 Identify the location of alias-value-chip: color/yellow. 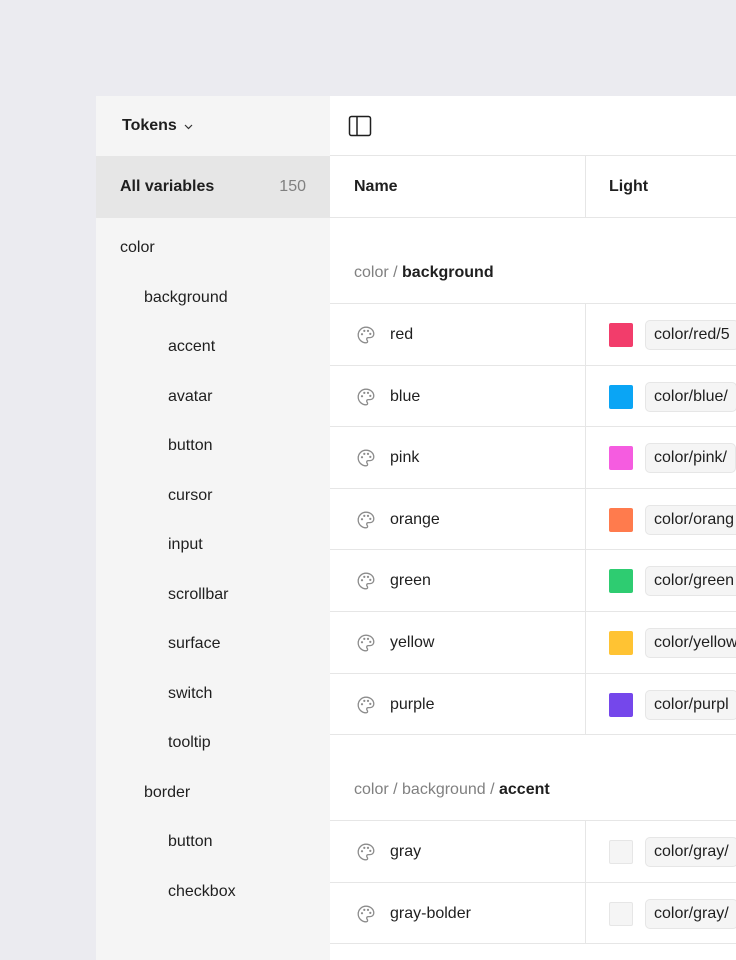
(690, 643).